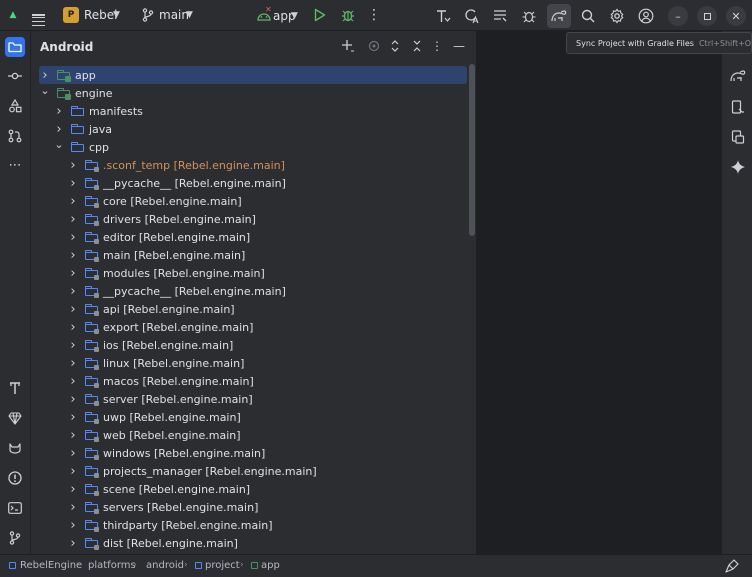 The width and height of the screenshot is (752, 577). I want to click on search-icon, so click(588, 16).